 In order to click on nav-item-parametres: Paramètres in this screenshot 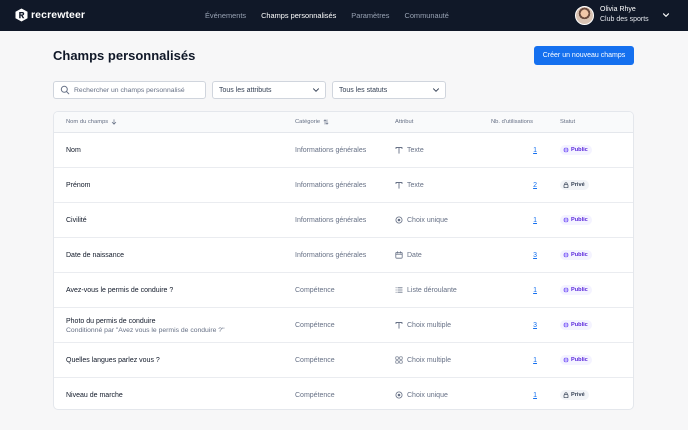, I will do `click(370, 15)`.